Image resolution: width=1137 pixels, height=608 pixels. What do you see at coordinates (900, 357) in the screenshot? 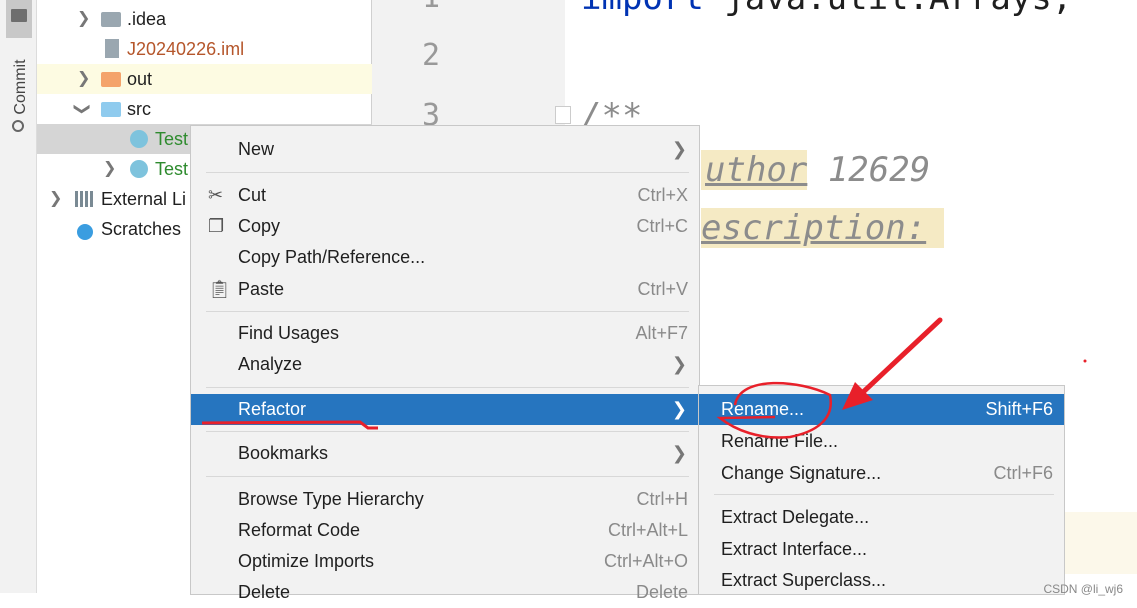
I see `annotation-arrow` at bounding box center [900, 357].